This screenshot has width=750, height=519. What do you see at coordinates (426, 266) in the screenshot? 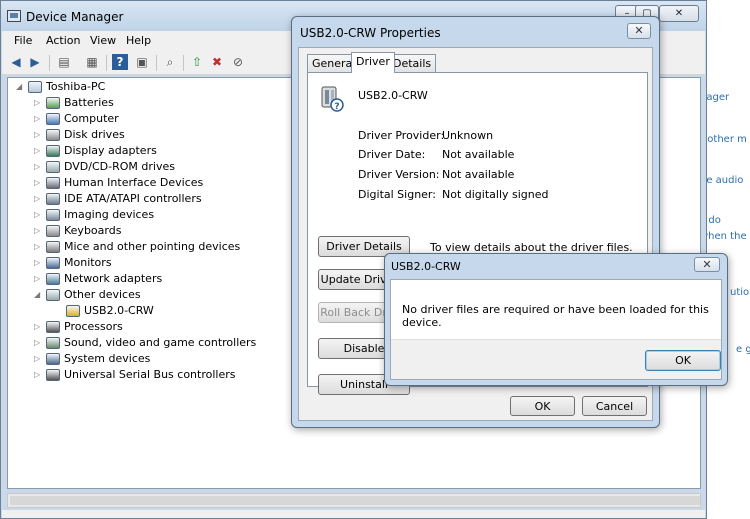
I see `message-box-title: USB2.0-CRW` at bounding box center [426, 266].